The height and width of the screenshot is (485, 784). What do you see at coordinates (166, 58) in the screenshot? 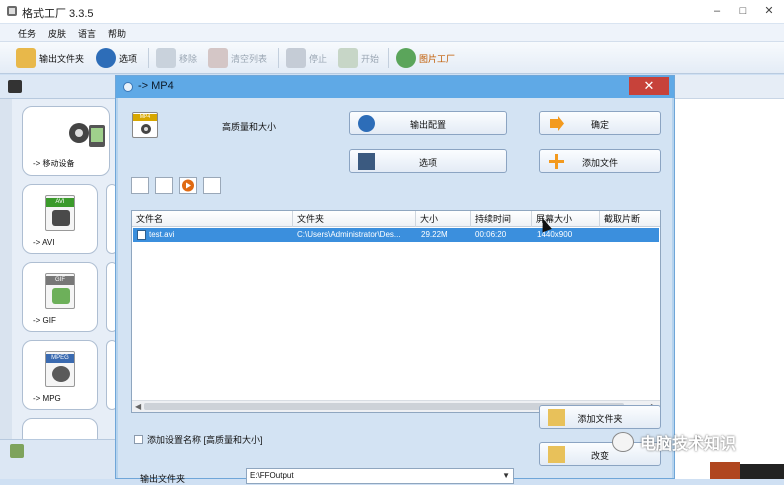
I see `remove-icon` at bounding box center [166, 58].